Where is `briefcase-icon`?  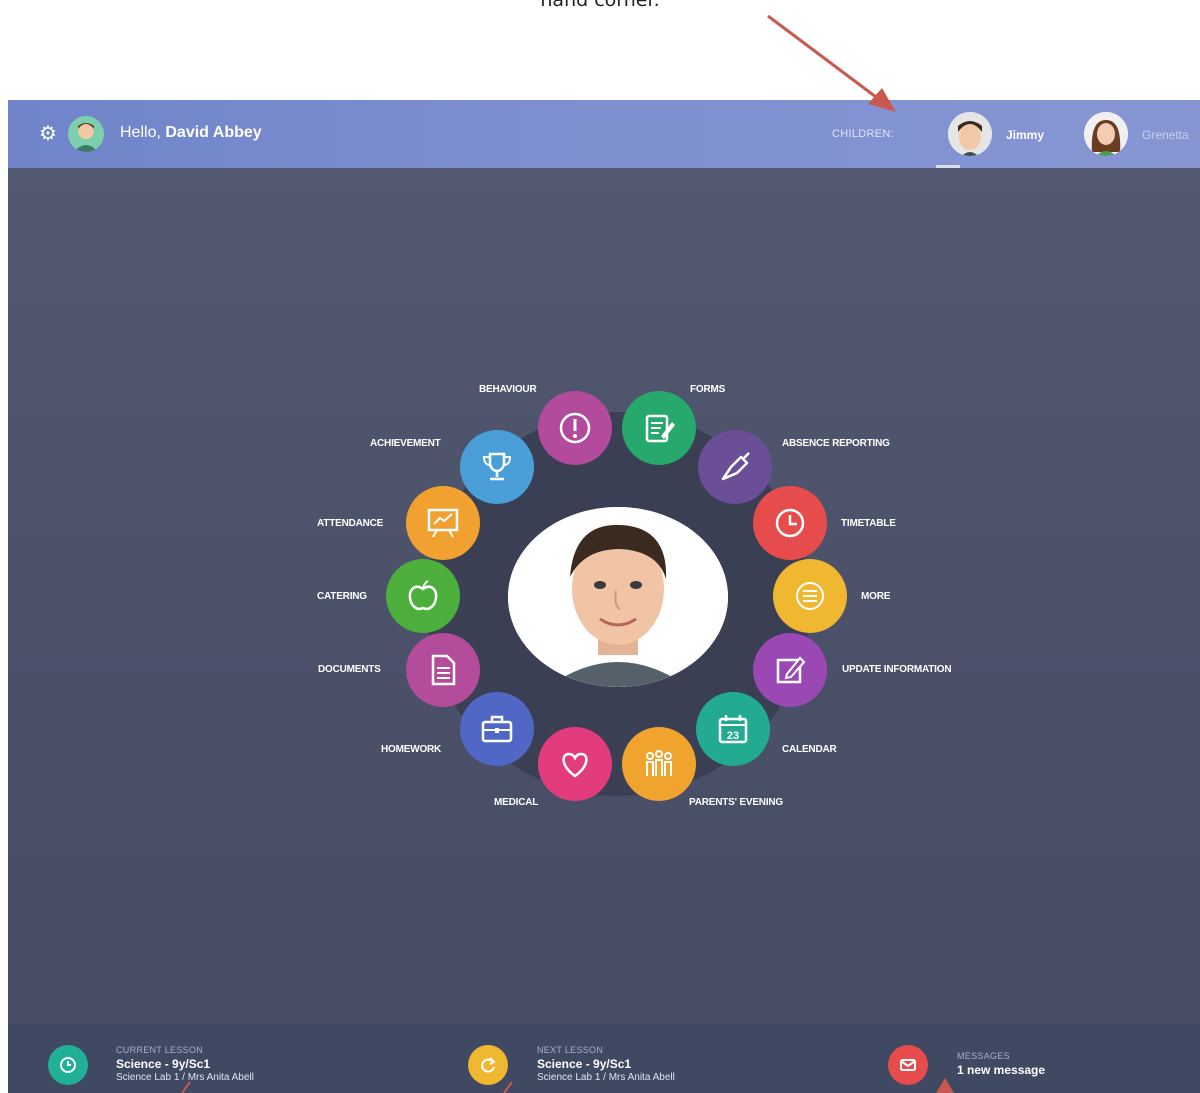
briefcase-icon is located at coordinates (497, 729).